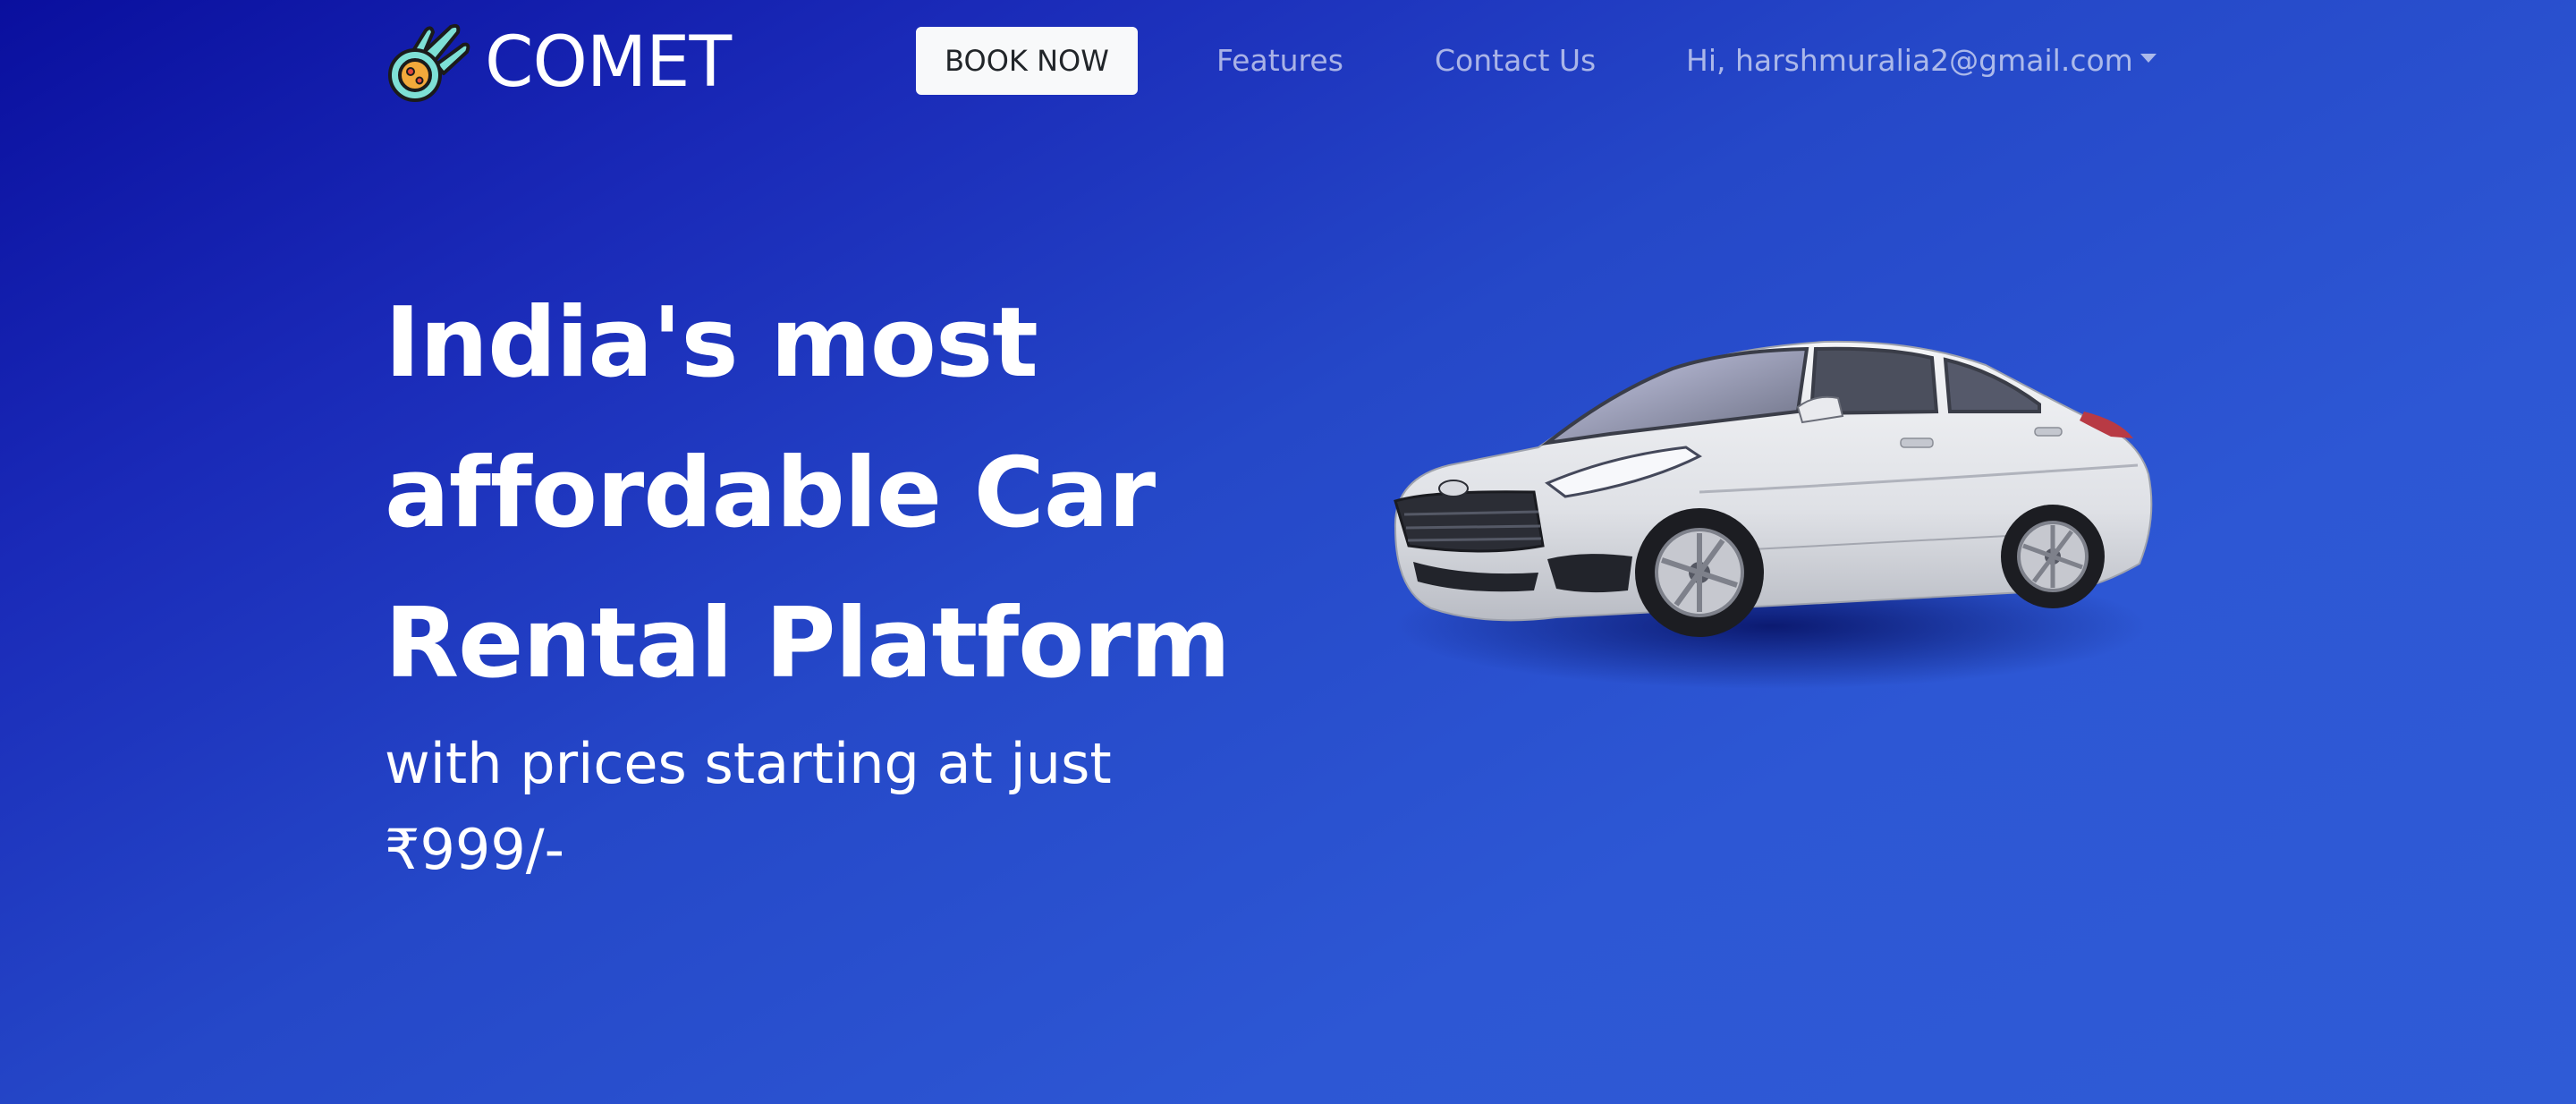 Image resolution: width=2576 pixels, height=1104 pixels. What do you see at coordinates (429, 62) in the screenshot?
I see `comet-icon` at bounding box center [429, 62].